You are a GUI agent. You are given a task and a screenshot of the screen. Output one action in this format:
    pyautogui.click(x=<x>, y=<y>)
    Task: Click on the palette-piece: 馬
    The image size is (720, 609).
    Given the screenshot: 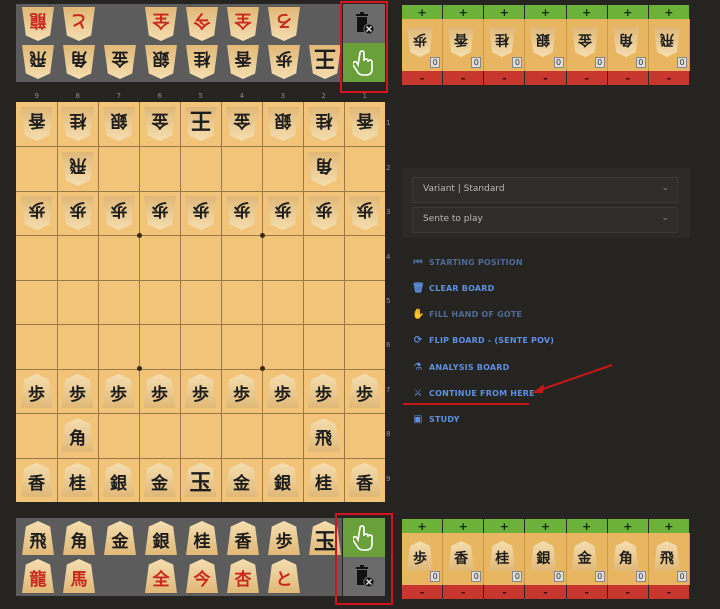 What is the action you would take?
    pyautogui.click(x=79, y=576)
    